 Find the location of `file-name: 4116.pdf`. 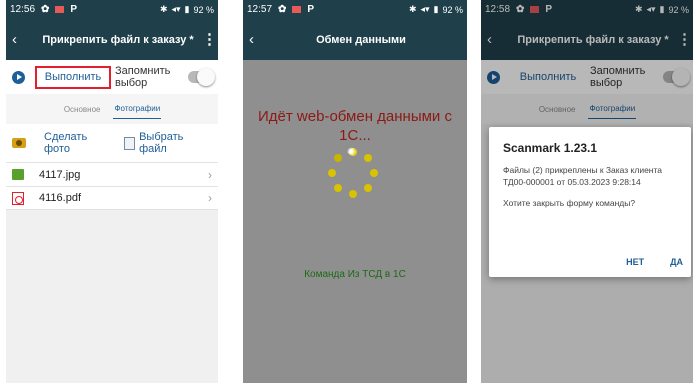

file-name: 4116.pdf is located at coordinates (60, 198).